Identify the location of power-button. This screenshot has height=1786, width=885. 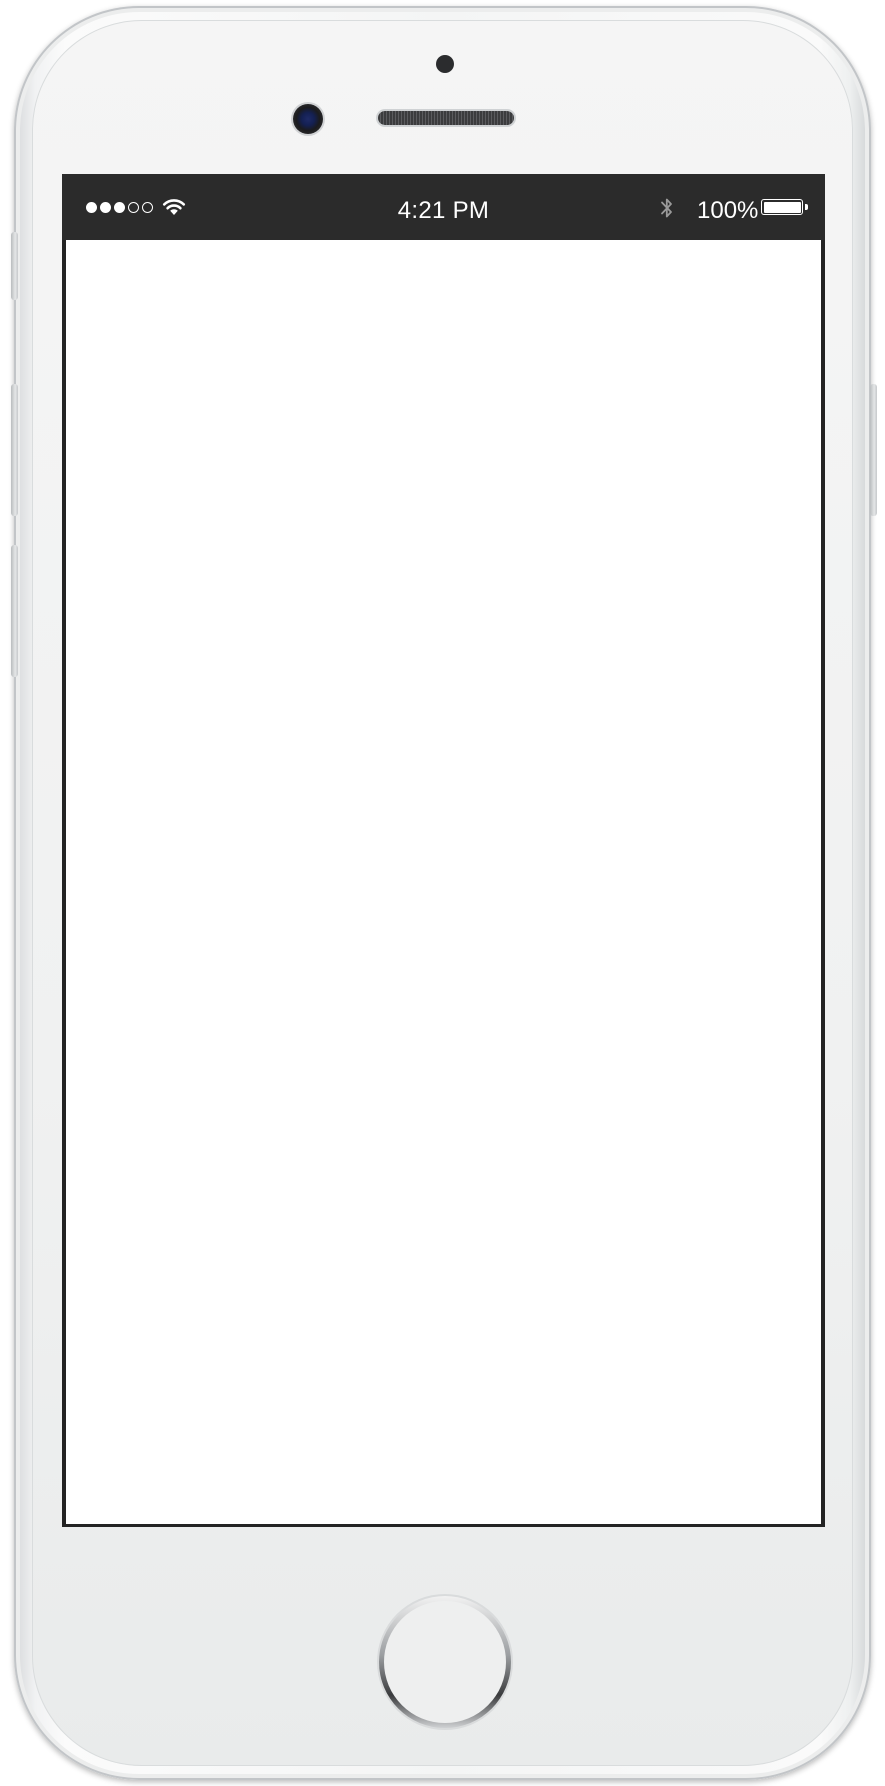
(873, 450).